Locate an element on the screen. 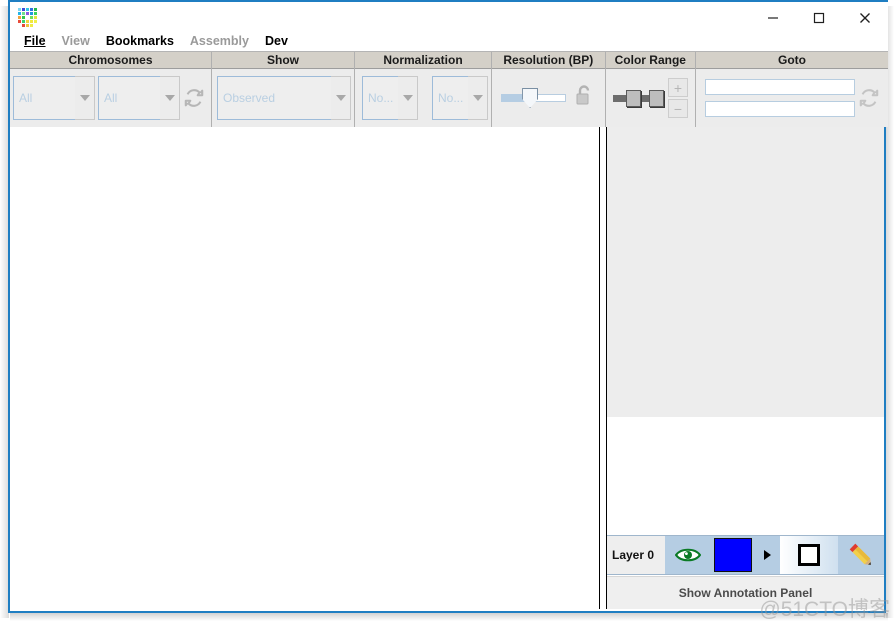  chromosomes-title: Chromosomes is located at coordinates (110, 60).